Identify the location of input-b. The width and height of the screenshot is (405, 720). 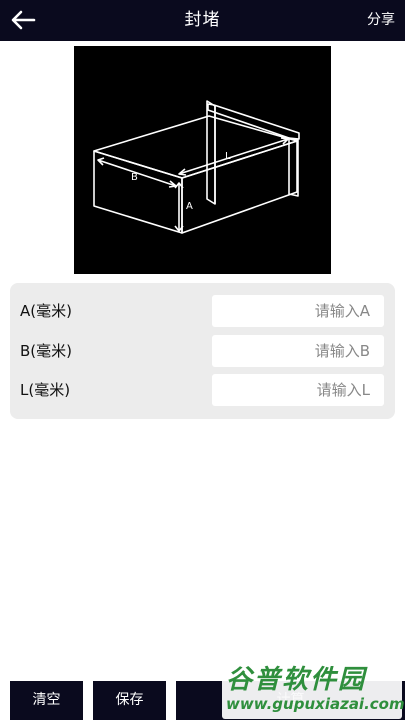
(298, 351).